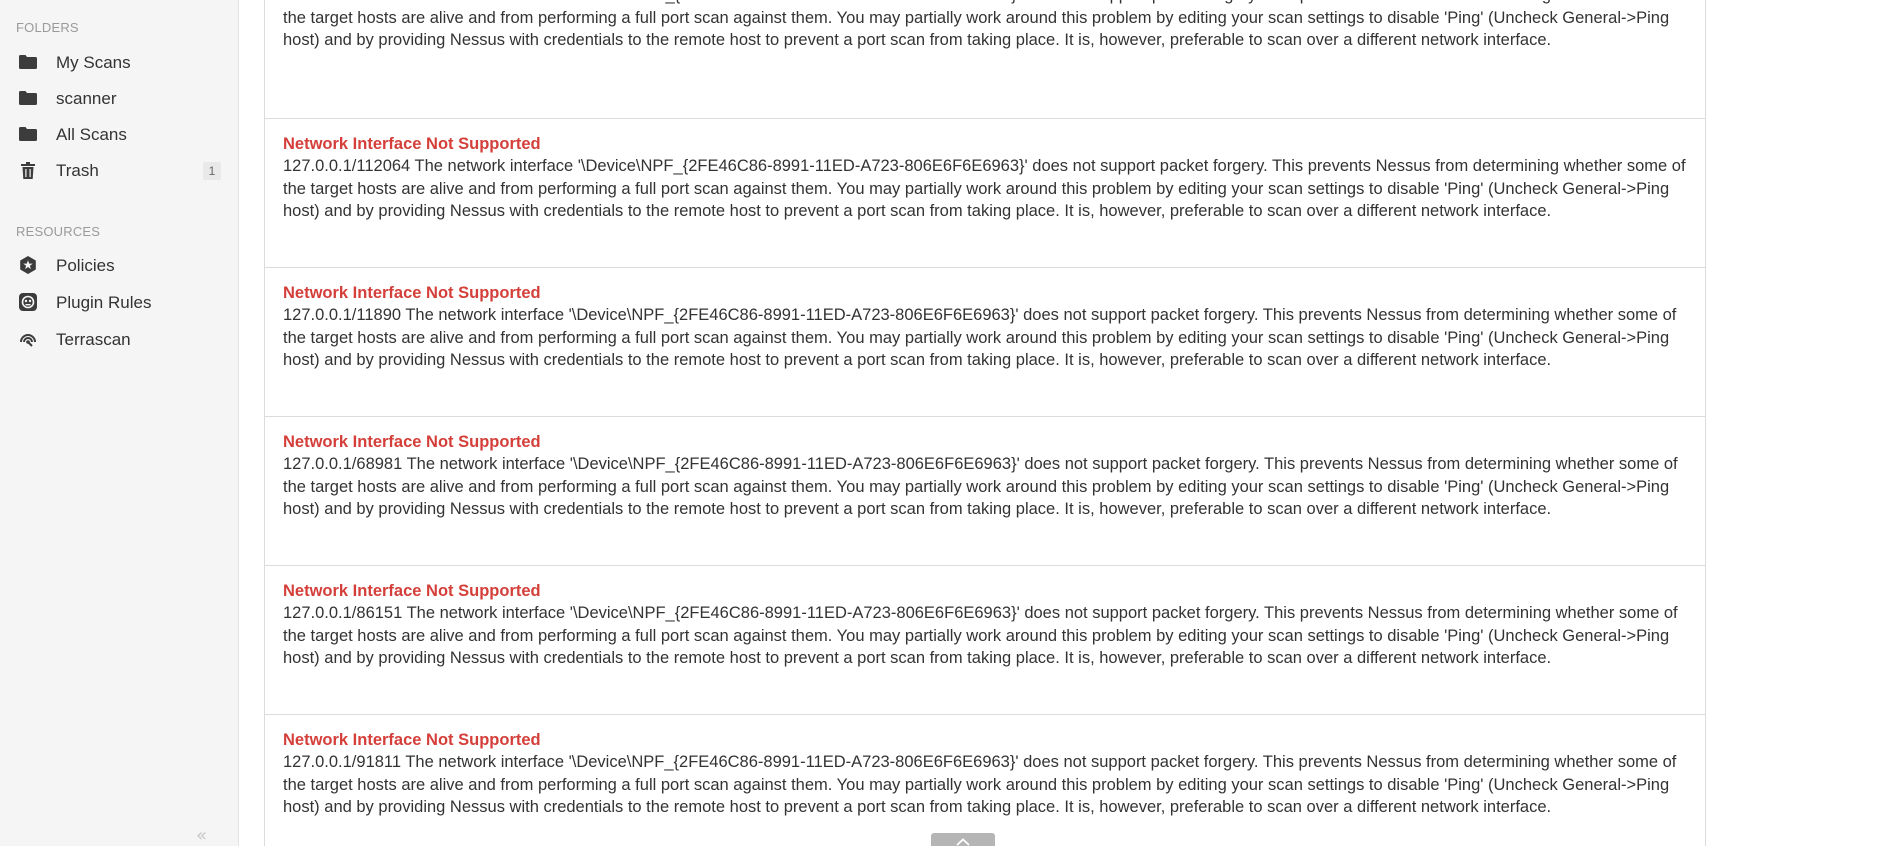  What do you see at coordinates (119, 265) in the screenshot?
I see `sidebar-item-policies: Policies` at bounding box center [119, 265].